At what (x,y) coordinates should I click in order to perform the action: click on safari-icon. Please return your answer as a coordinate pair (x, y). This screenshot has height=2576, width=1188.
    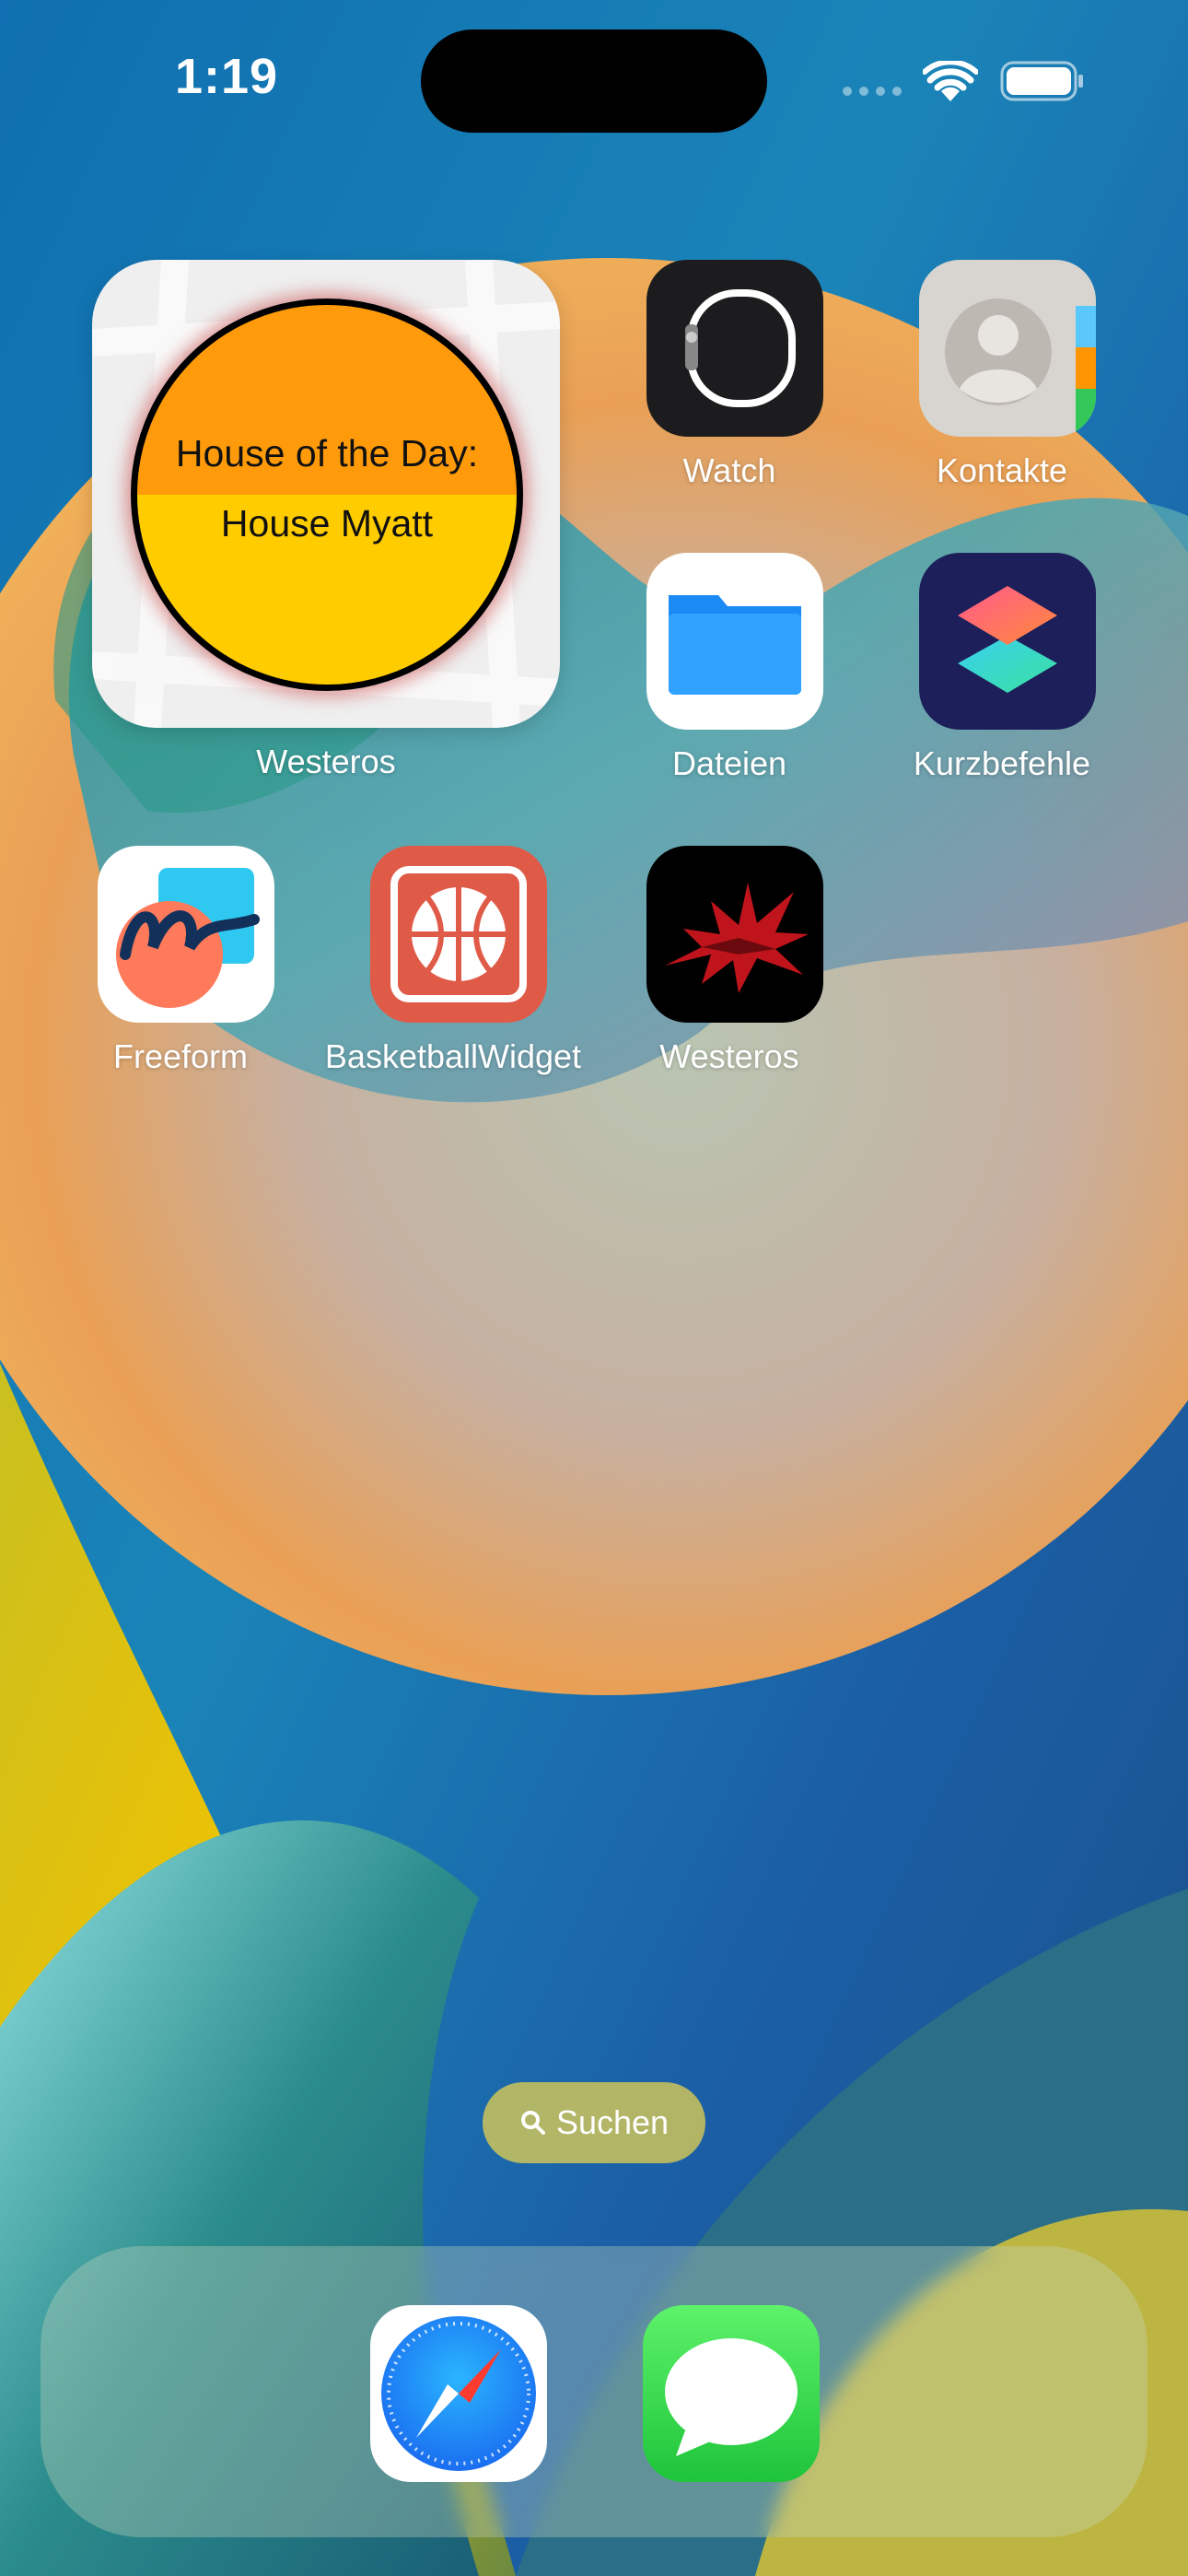
    Looking at the image, I should click on (458, 2393).